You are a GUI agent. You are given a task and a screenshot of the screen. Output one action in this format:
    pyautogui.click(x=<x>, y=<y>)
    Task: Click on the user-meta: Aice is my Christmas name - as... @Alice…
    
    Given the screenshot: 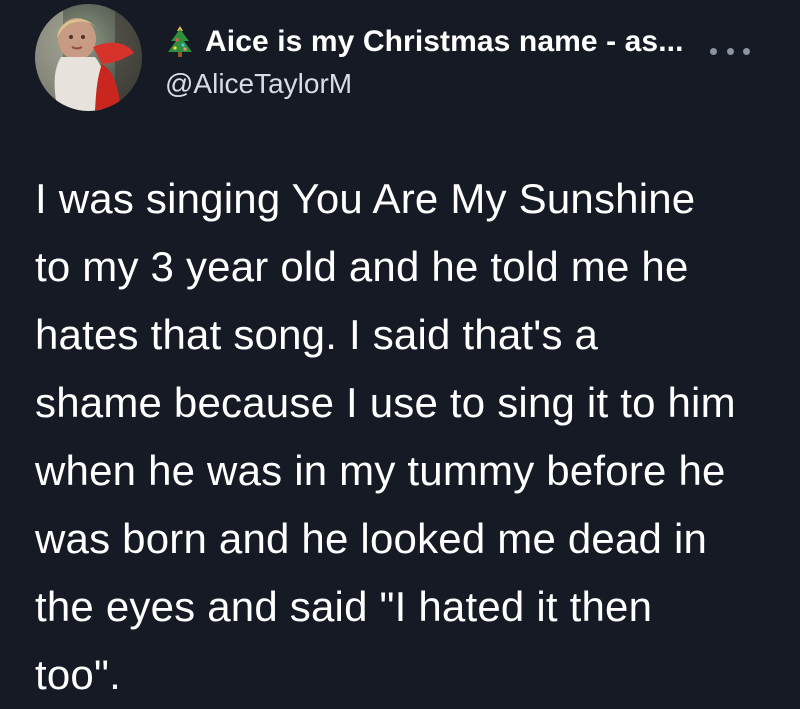 What is the action you would take?
    pyautogui.click(x=460, y=60)
    